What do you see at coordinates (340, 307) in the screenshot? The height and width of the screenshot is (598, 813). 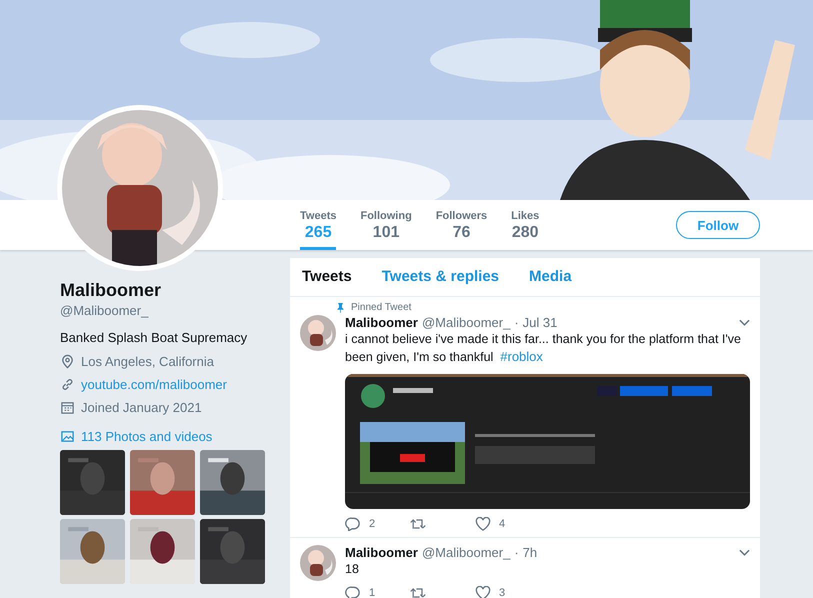 I see `pin-icon` at bounding box center [340, 307].